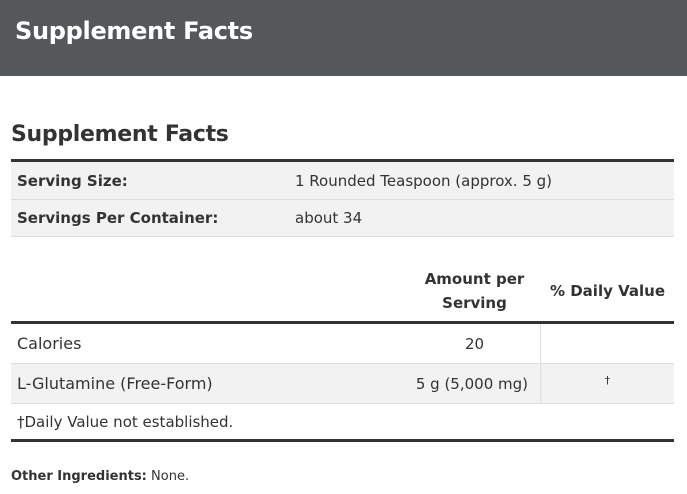 The image size is (687, 494). Describe the element at coordinates (424, 181) in the screenshot. I see `serving-size-value: 1 Rounded Teaspoon (approx. 5 g)` at that location.